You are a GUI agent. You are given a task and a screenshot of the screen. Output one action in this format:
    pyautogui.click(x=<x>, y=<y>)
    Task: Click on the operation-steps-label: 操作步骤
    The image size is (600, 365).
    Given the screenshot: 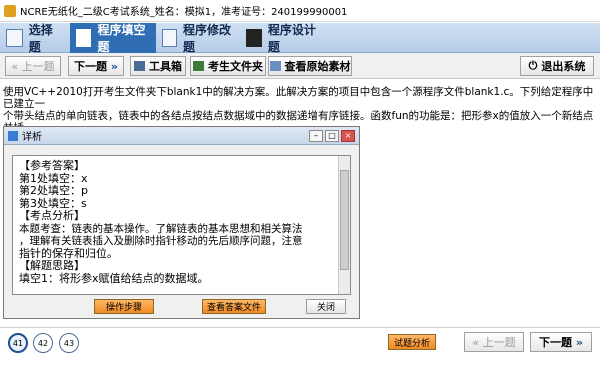 What is the action you would take?
    pyautogui.click(x=123, y=308)
    